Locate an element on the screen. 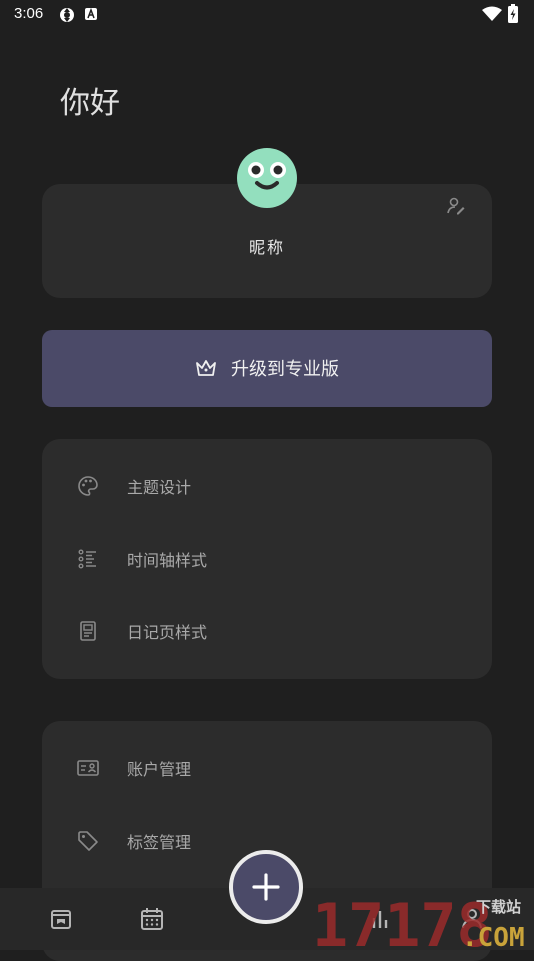  diary-page-icon is located at coordinates (88, 631).